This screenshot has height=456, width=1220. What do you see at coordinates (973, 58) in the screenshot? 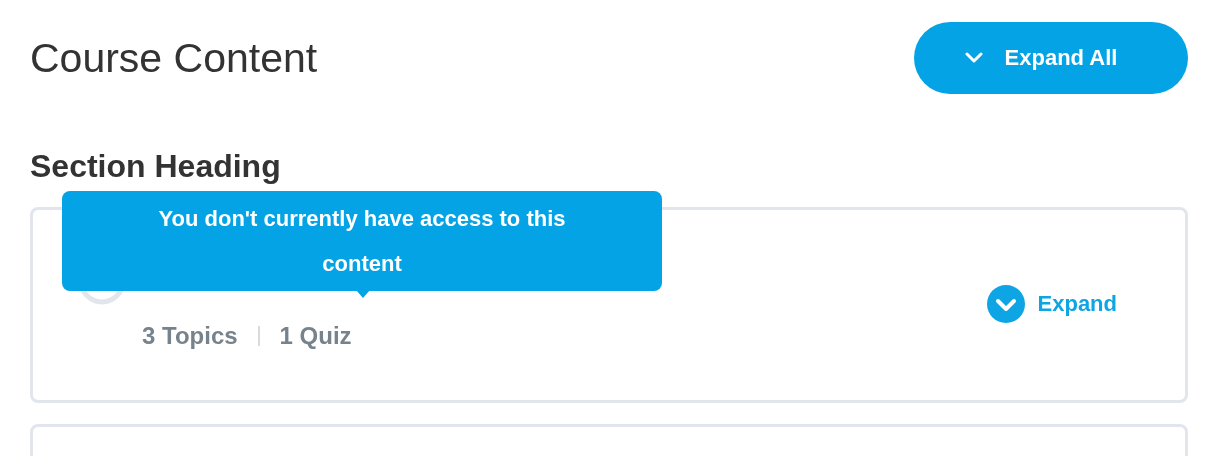
I see `chevron-down-icon` at bounding box center [973, 58].